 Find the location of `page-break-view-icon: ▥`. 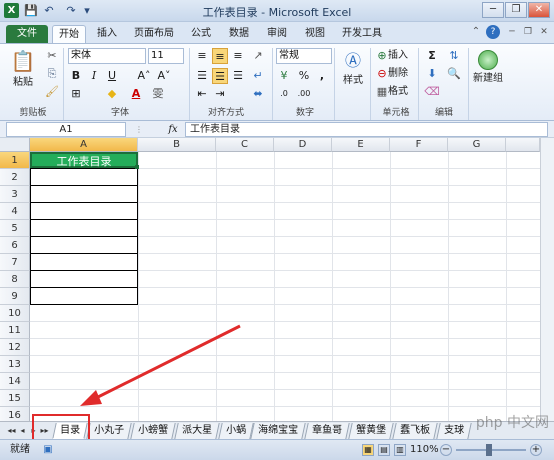

page-break-view-icon: ▥ is located at coordinates (400, 450).